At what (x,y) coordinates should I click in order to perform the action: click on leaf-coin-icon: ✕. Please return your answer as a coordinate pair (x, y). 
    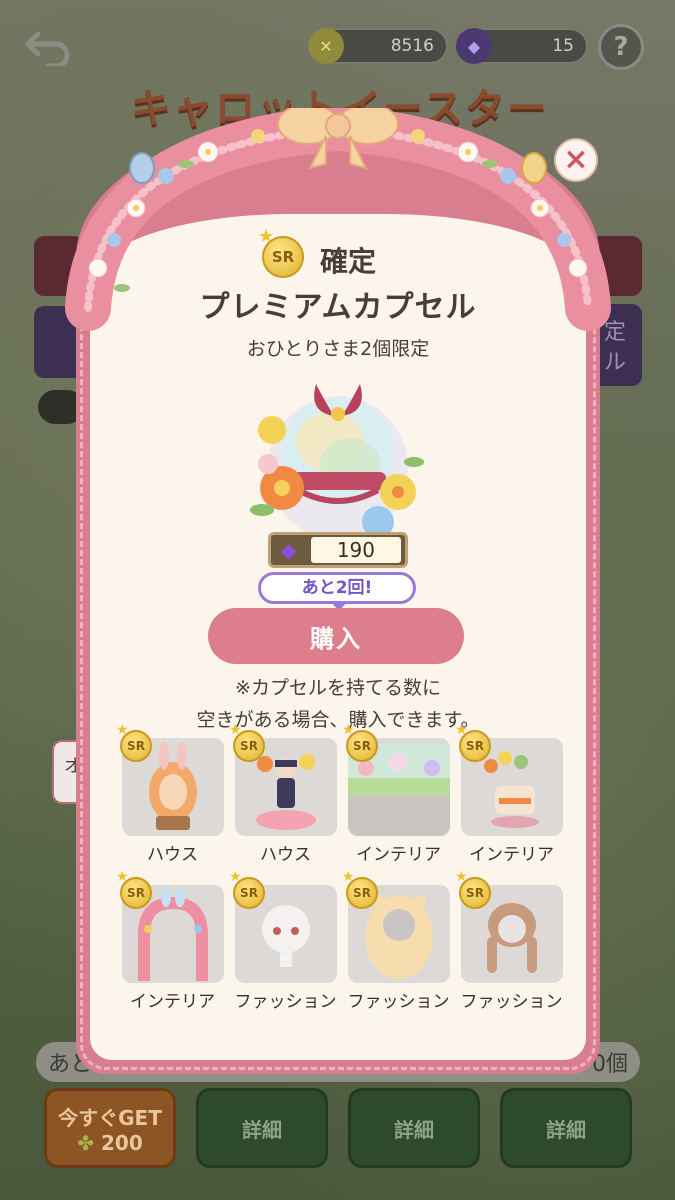
    Looking at the image, I should click on (326, 46).